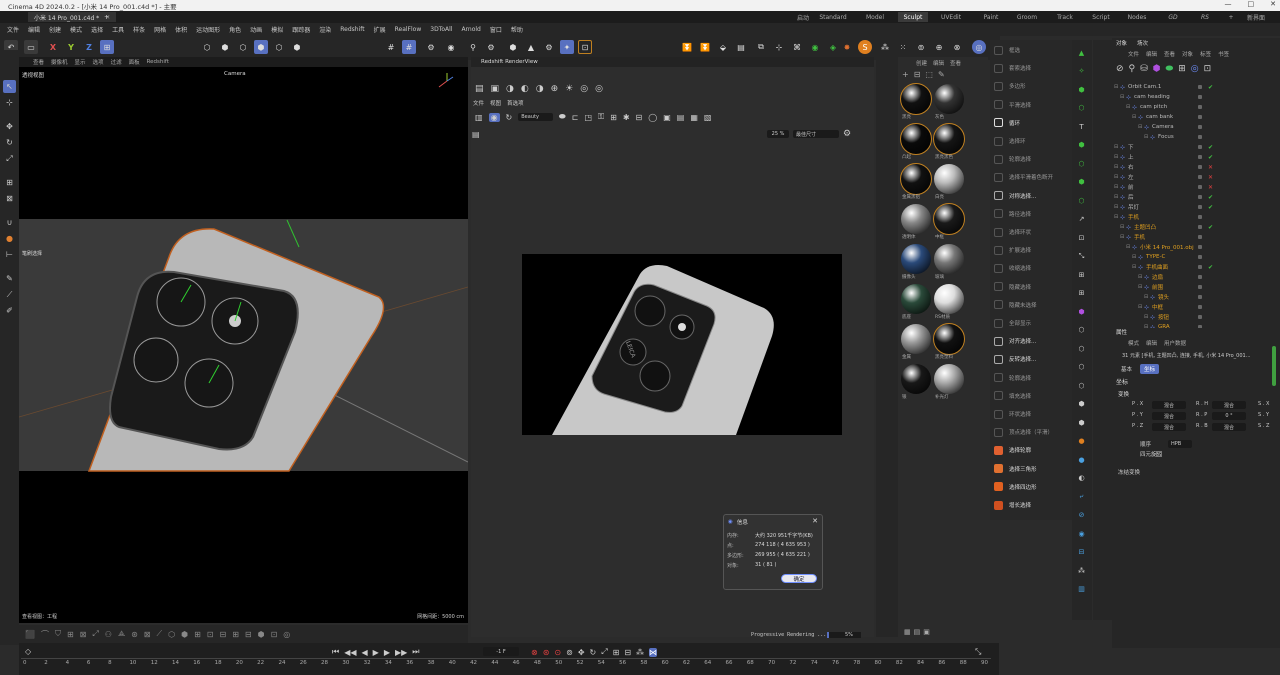  Describe the element at coordinates (495, 103) in the screenshot. I see `rv-menu-view: 视图` at that location.